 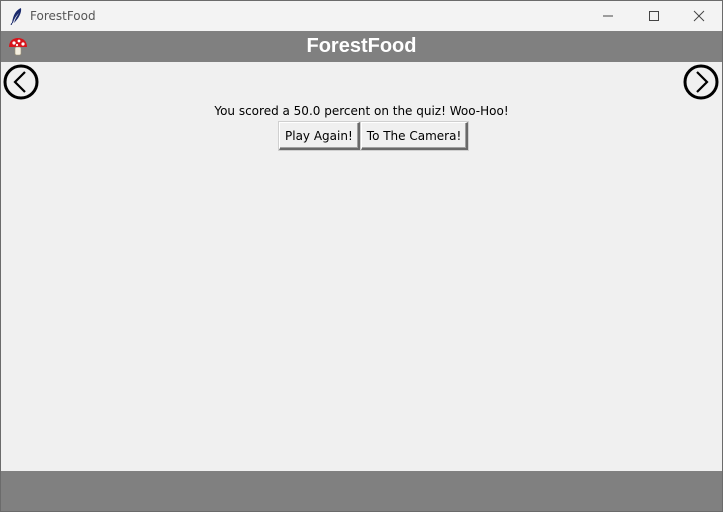 I want to click on window-title: ForestFood, so click(x=63, y=16).